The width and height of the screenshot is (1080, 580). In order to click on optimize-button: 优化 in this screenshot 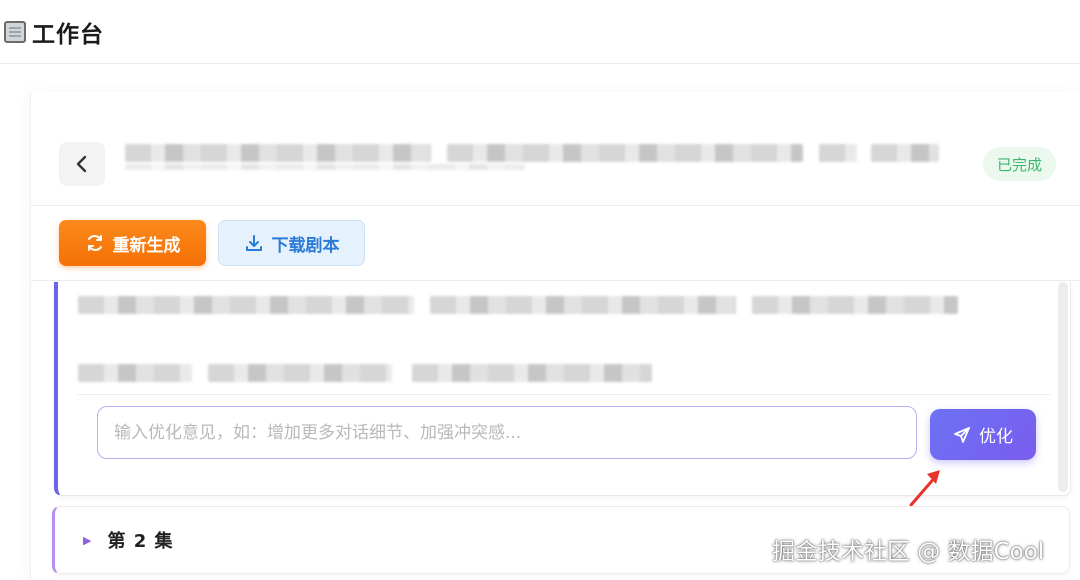, I will do `click(983, 434)`.